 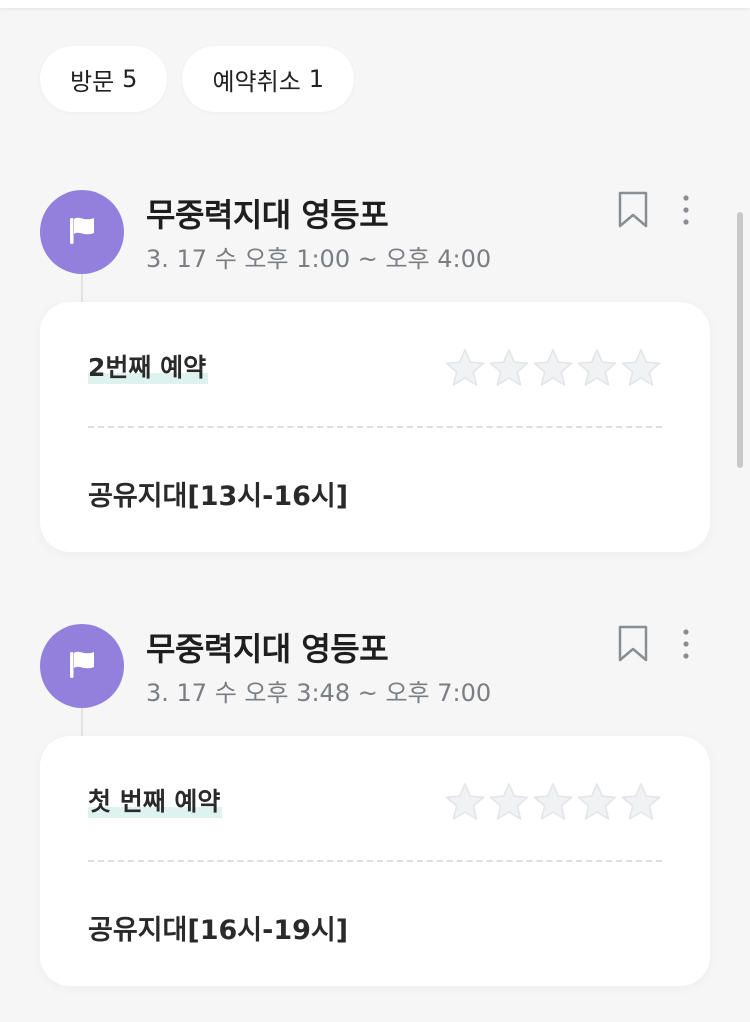 What do you see at coordinates (316, 79) in the screenshot?
I see `filter-chip-count: 1` at bounding box center [316, 79].